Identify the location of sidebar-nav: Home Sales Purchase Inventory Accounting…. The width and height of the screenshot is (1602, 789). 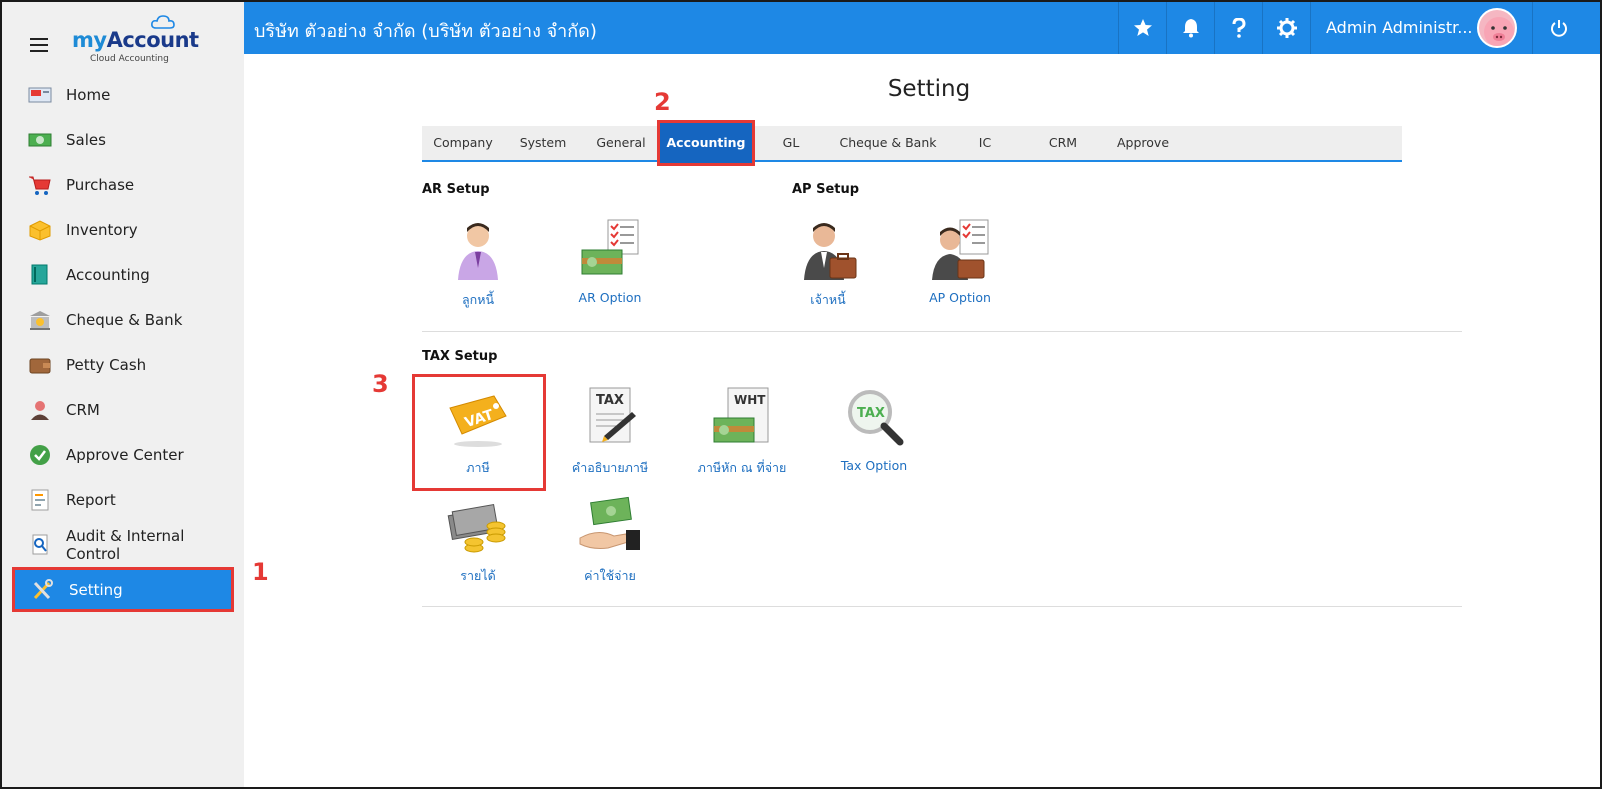
(123, 342).